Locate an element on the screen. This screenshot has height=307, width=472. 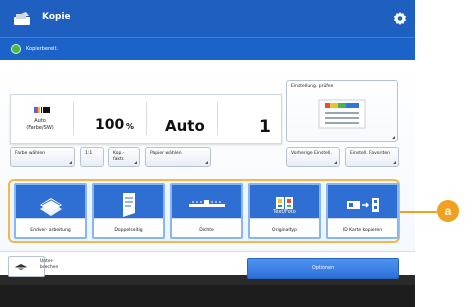
screen-bottom-bar is located at coordinates (207, 296).